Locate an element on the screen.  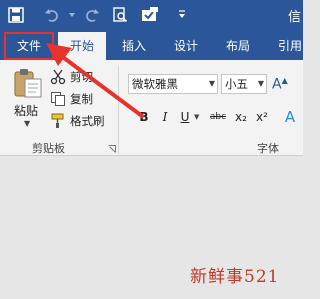
clipboard-launcher-icon is located at coordinates (112, 147).